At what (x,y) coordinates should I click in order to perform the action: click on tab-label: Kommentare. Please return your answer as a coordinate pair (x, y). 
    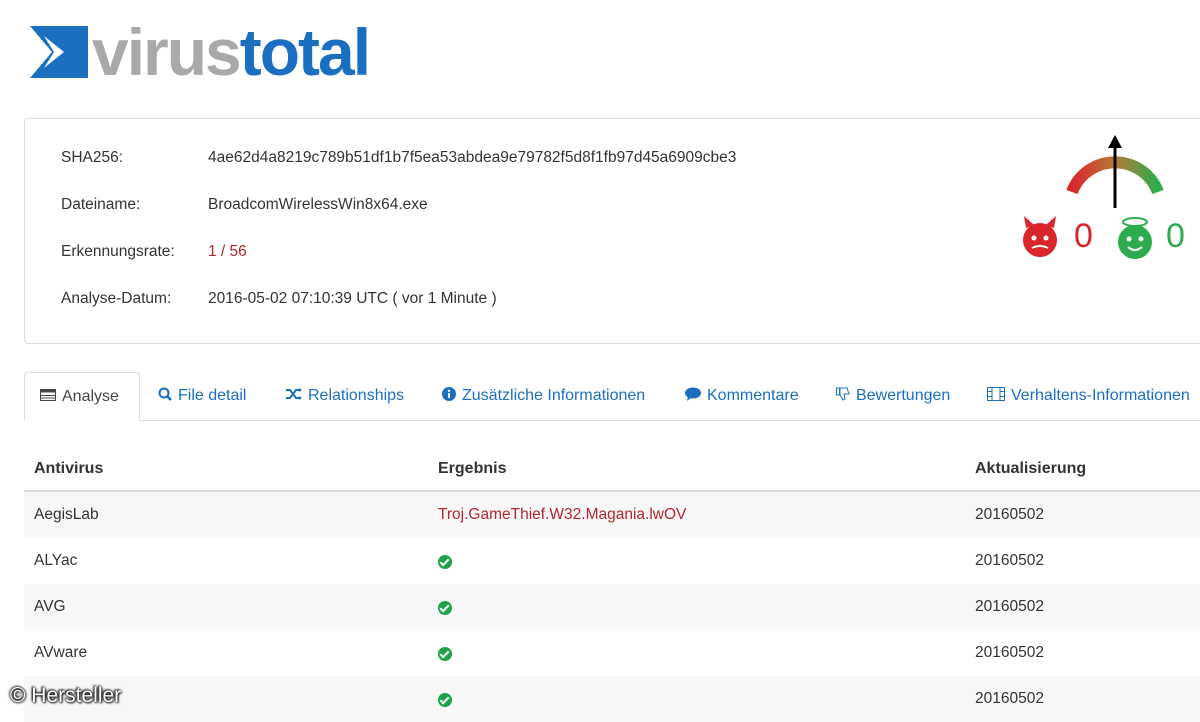
    Looking at the image, I should click on (753, 395).